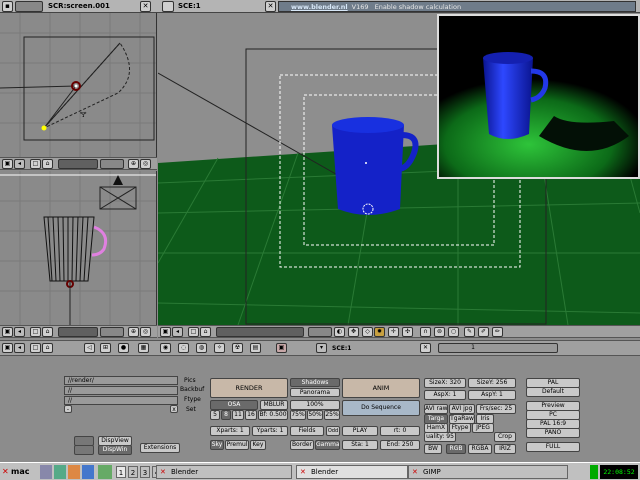 The height and width of the screenshot is (480, 640). What do you see at coordinates (505, 437) in the screenshot?
I see `crop-toggle: Crop` at bounding box center [505, 437].